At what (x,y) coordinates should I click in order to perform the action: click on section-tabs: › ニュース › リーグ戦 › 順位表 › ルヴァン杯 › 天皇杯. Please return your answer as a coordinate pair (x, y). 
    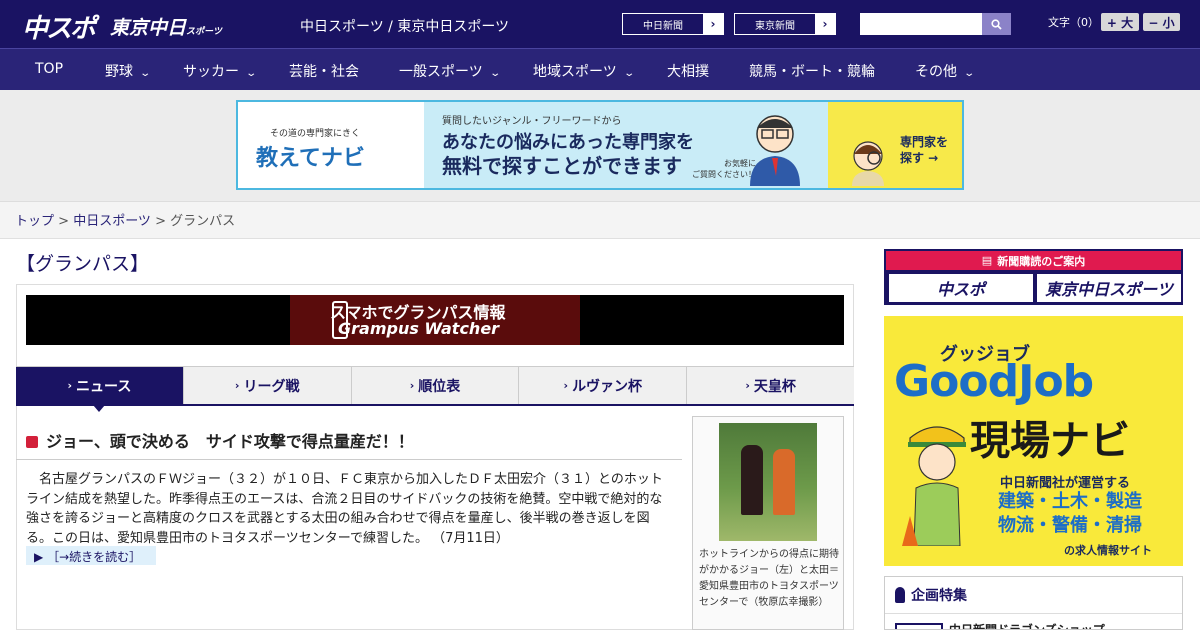
    Looking at the image, I should click on (435, 389).